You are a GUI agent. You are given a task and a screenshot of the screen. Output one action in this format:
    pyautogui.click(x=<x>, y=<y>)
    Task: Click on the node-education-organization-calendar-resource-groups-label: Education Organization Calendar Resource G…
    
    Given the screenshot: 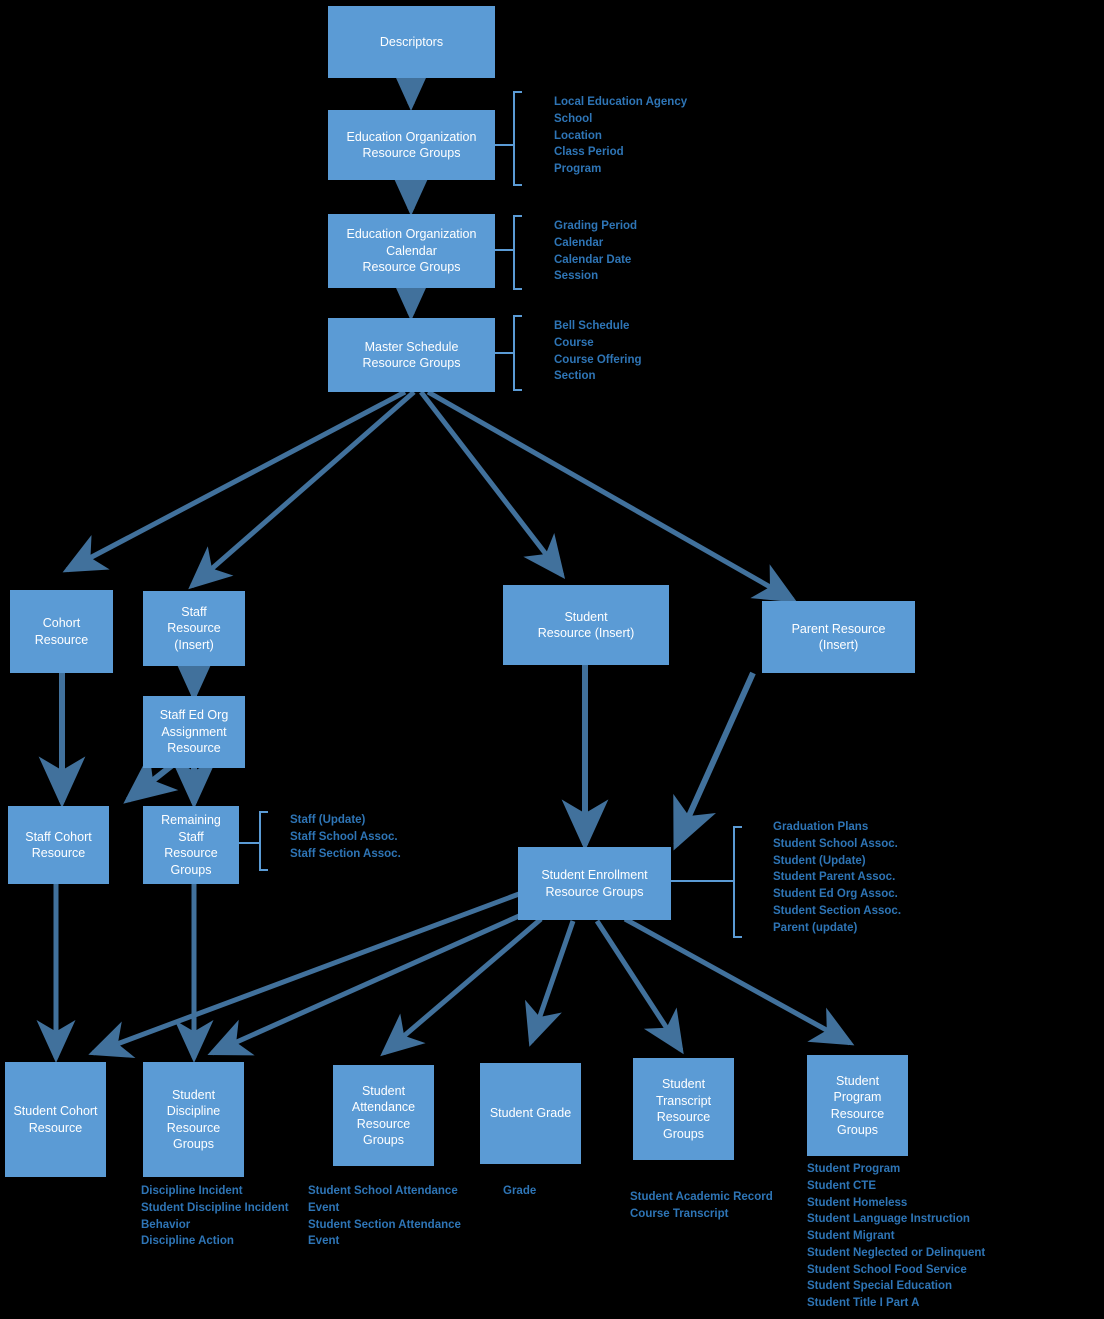 What is the action you would take?
    pyautogui.click(x=411, y=251)
    